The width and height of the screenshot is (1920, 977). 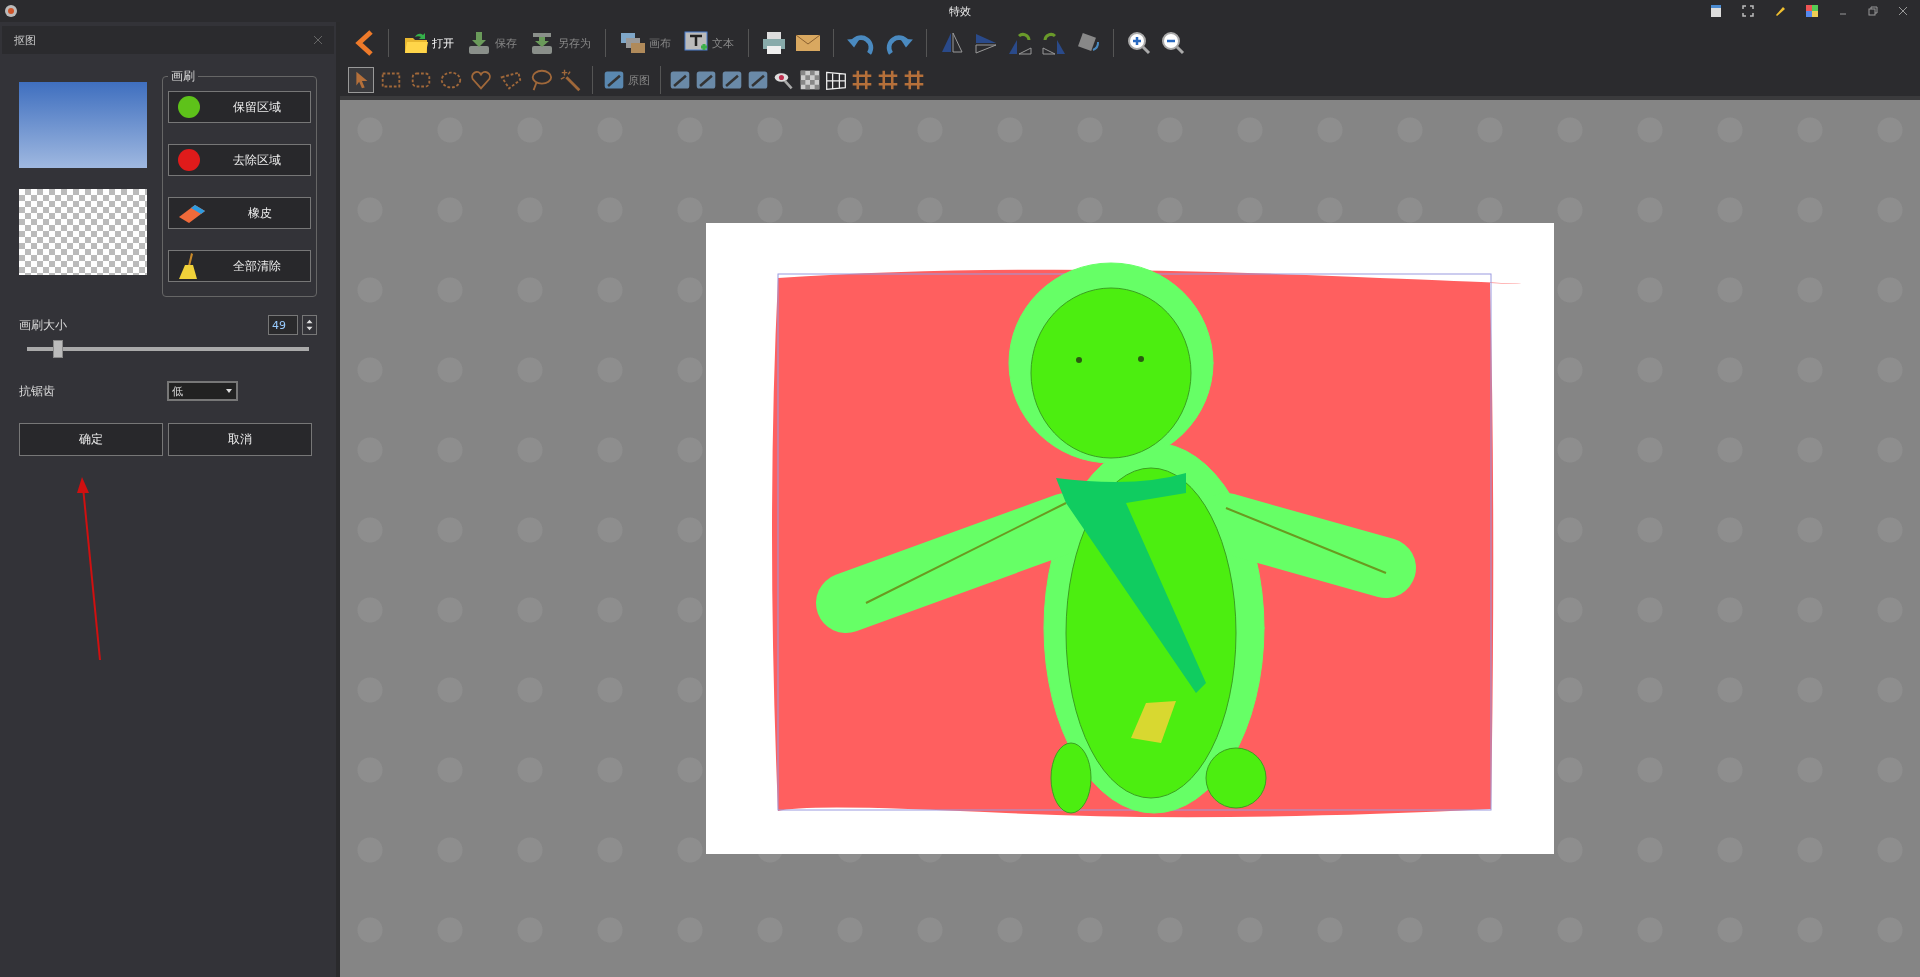 I want to click on brush-button: 去除区域, so click(x=239, y=160).